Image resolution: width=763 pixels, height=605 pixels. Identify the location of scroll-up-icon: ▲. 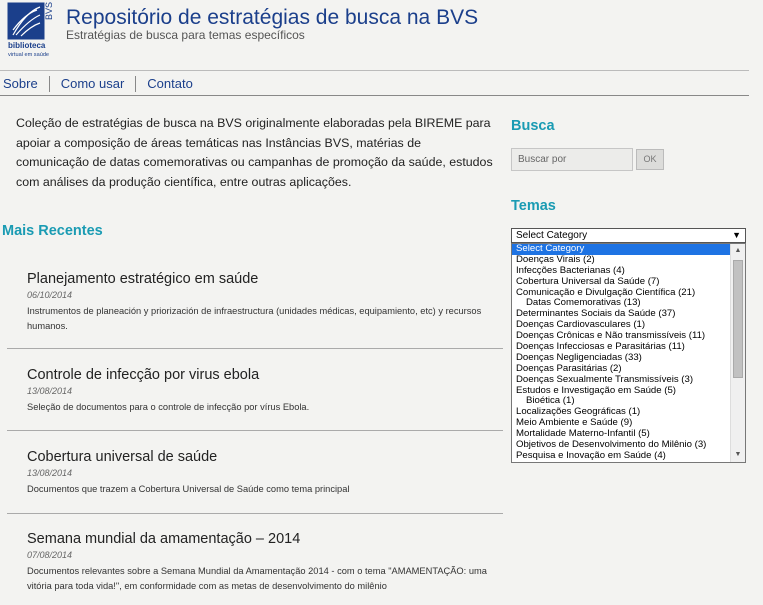
(738, 251).